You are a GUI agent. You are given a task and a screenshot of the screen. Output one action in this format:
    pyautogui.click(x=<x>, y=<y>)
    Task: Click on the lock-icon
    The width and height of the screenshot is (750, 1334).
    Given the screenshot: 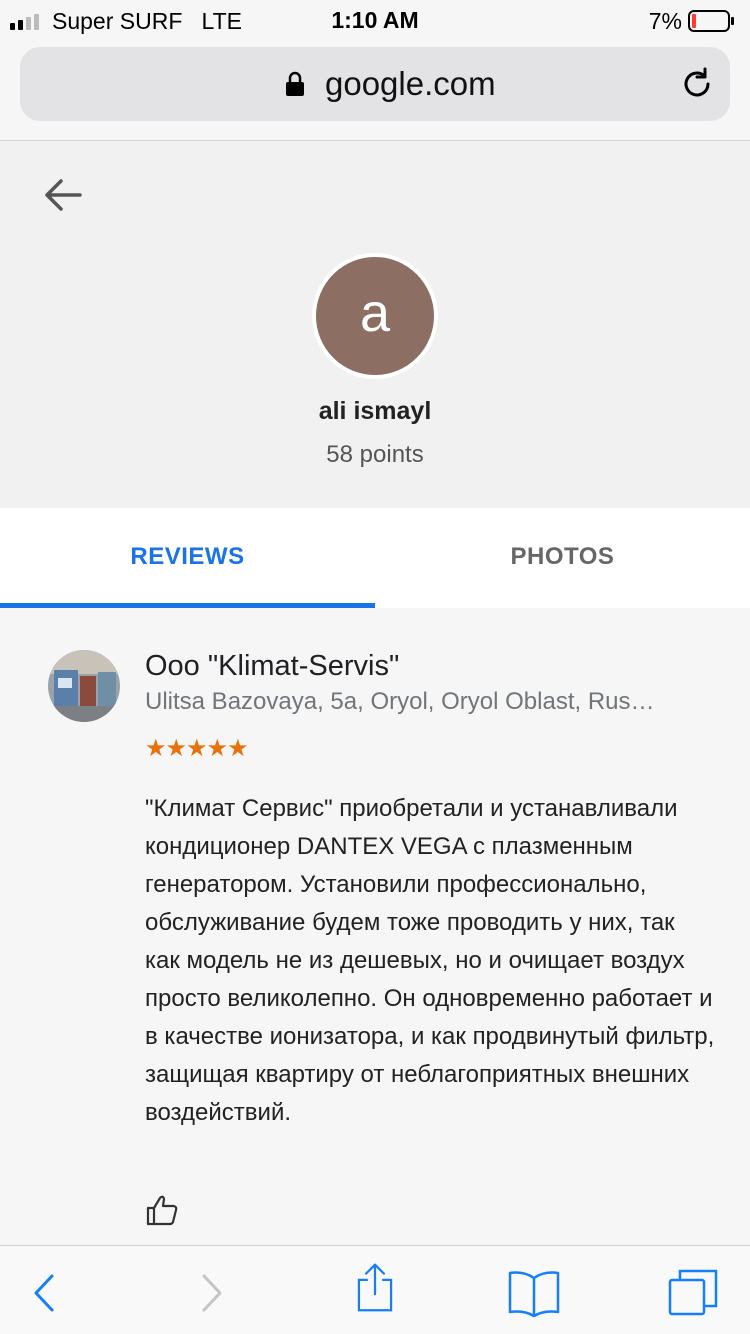 What is the action you would take?
    pyautogui.click(x=295, y=83)
    